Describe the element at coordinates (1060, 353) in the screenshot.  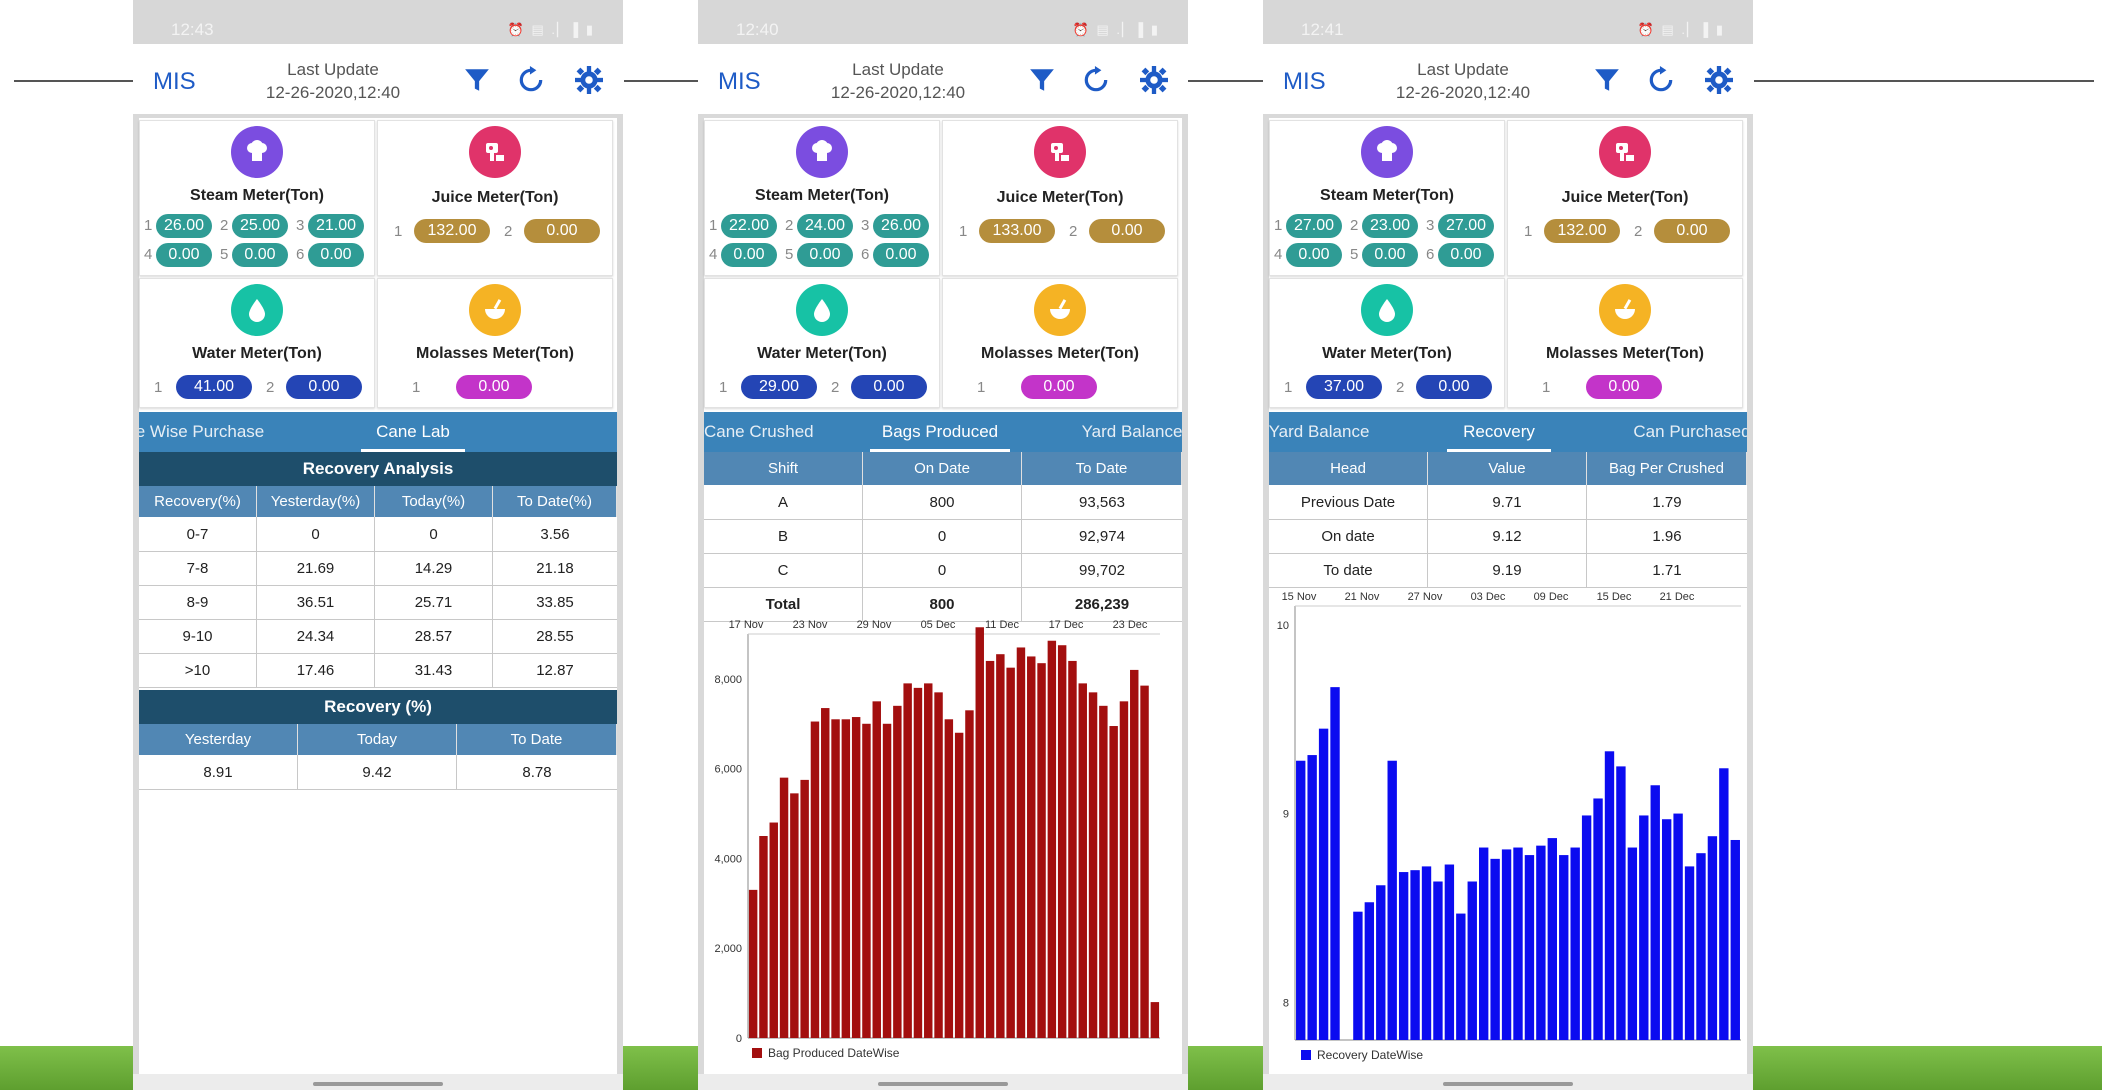
I see `molasses-meter-card-title: Molasses Meter(Ton)` at that location.